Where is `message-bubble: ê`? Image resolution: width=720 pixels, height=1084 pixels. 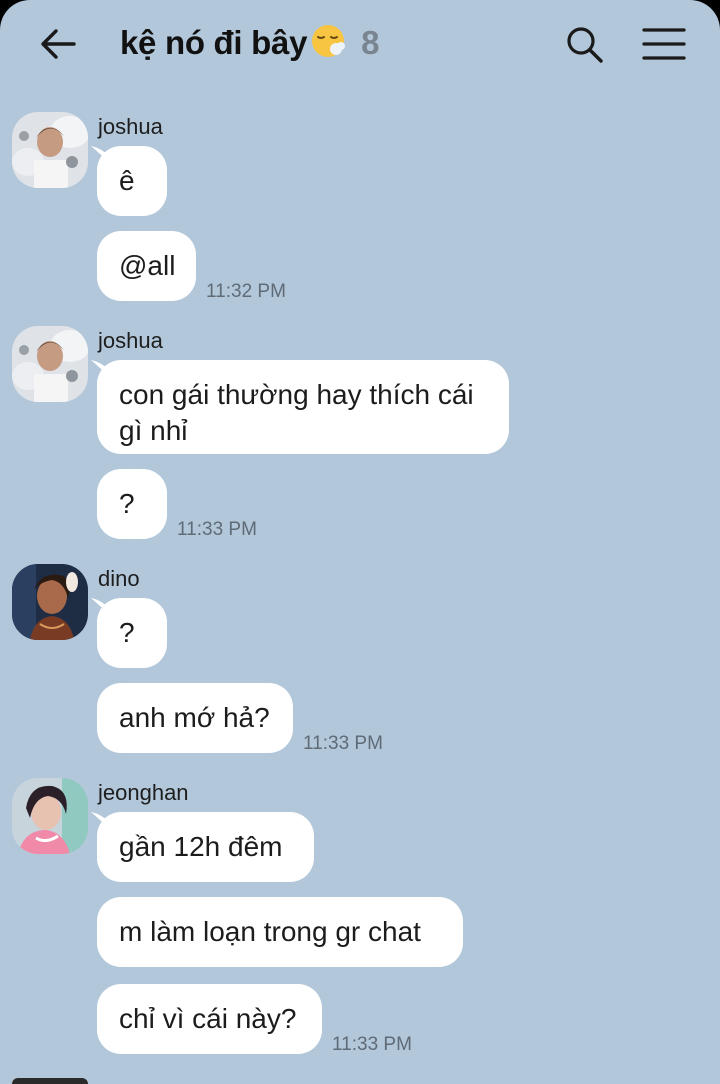
message-bubble: ê is located at coordinates (132, 181).